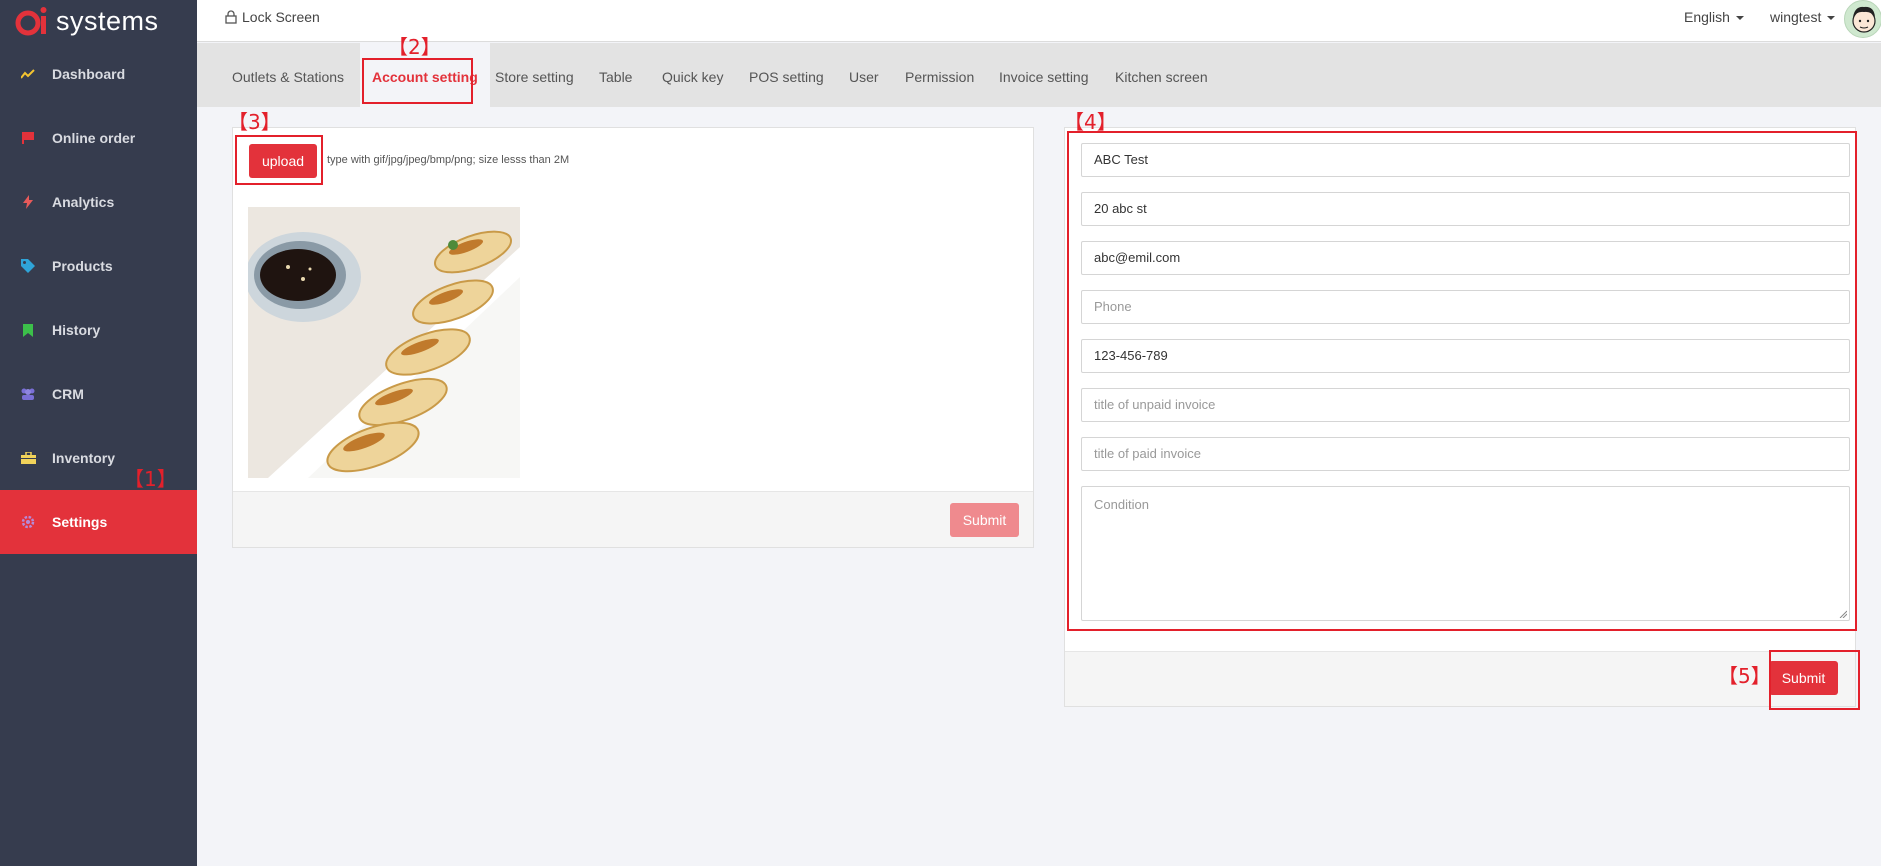  I want to click on annotation-marker-3: 【3】, so click(254, 122).